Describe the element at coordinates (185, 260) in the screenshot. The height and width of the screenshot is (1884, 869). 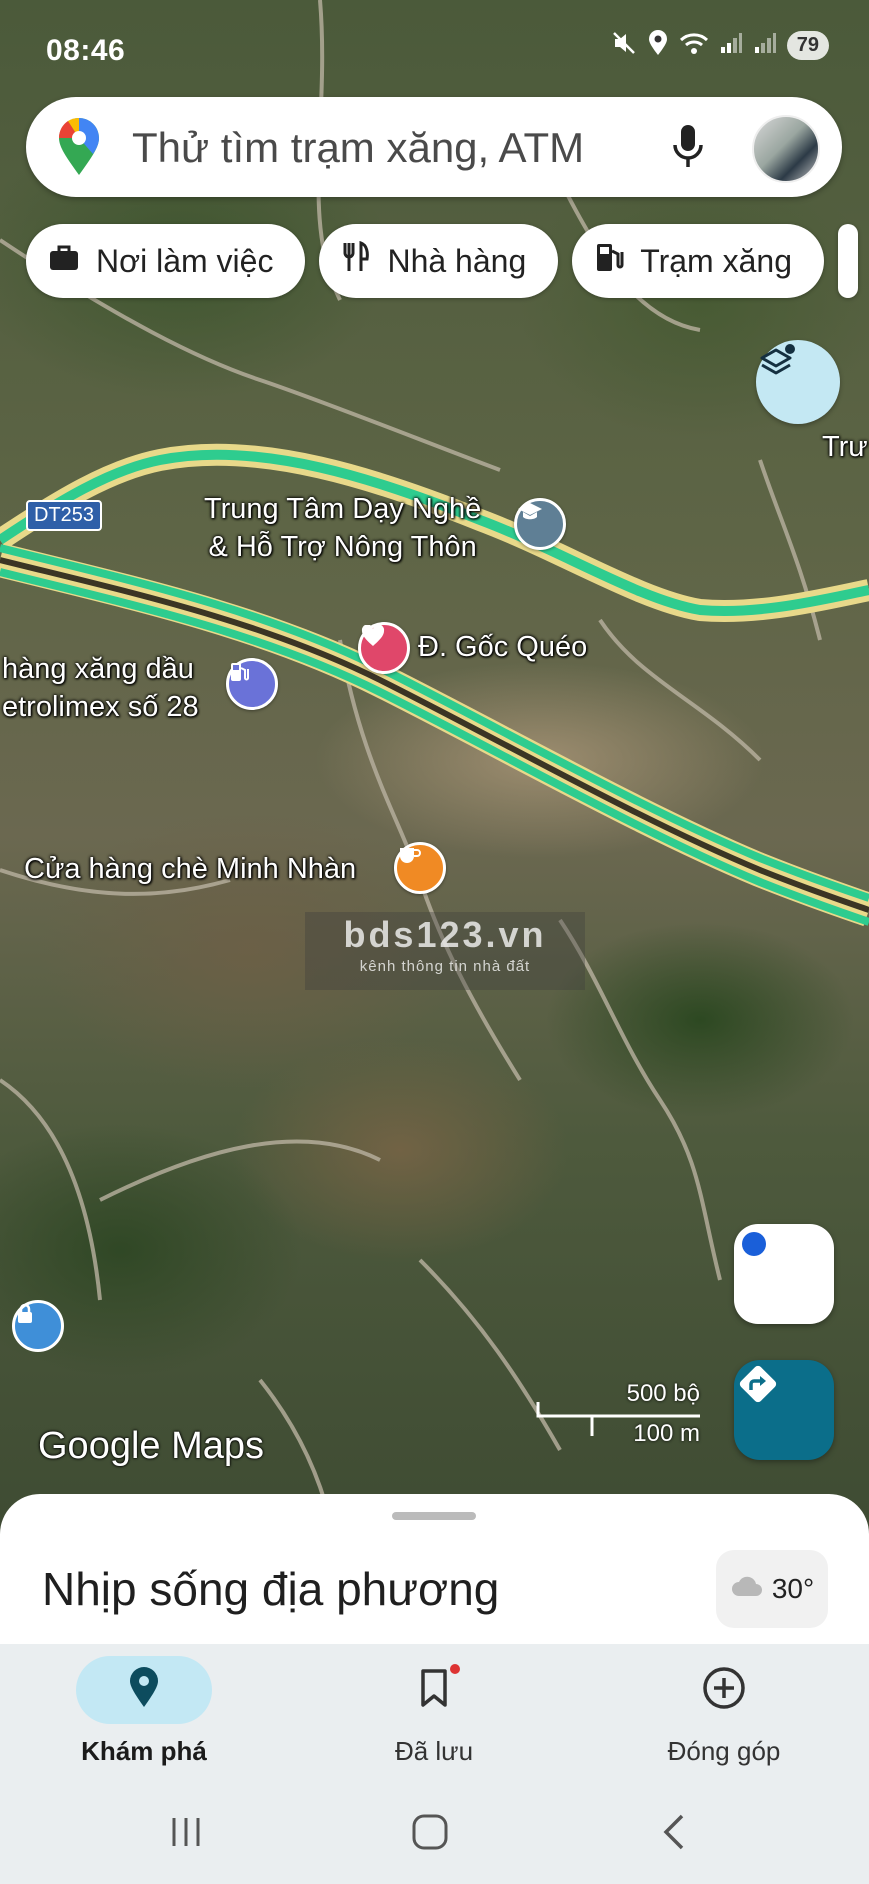
I see `chip-label: Nơi làm việc` at that location.